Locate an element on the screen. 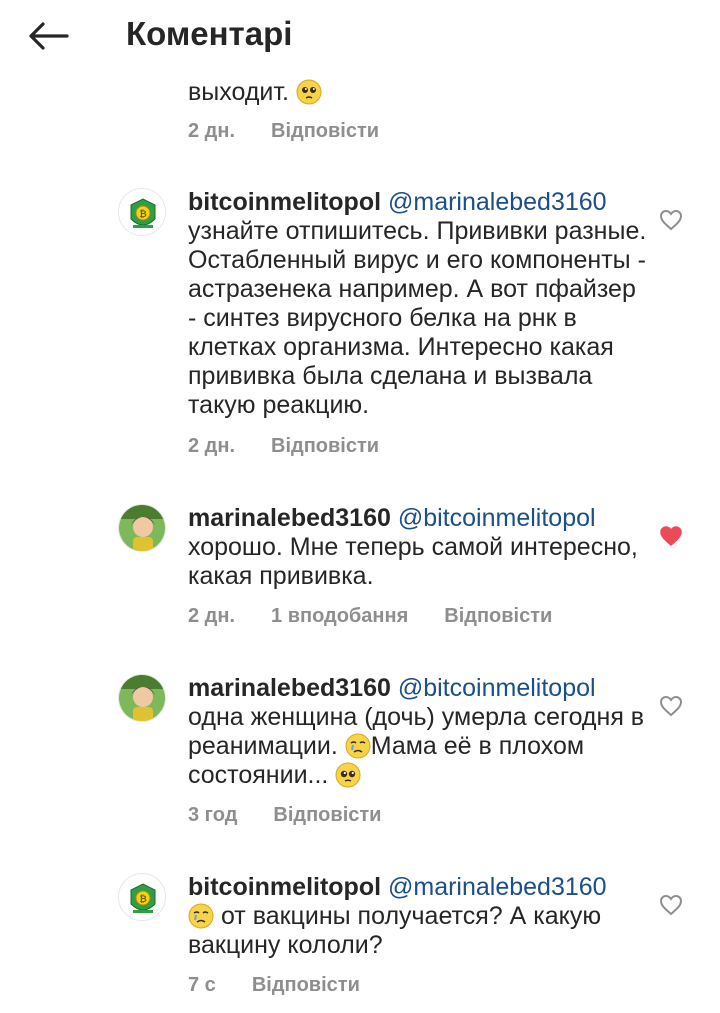 This screenshot has height=1013, width=720. comment-tail: выходит. is located at coordinates (418, 92).